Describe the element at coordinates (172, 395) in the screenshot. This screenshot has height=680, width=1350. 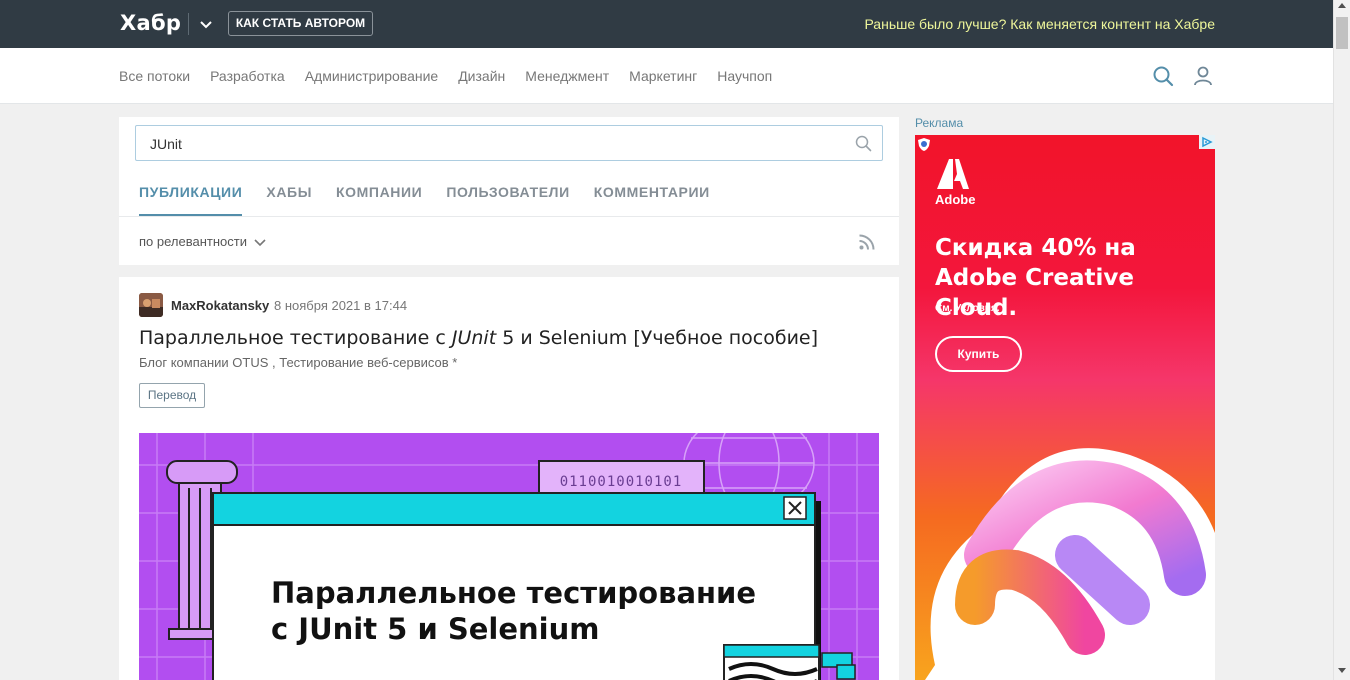
I see `translation-tag: Перевод` at that location.